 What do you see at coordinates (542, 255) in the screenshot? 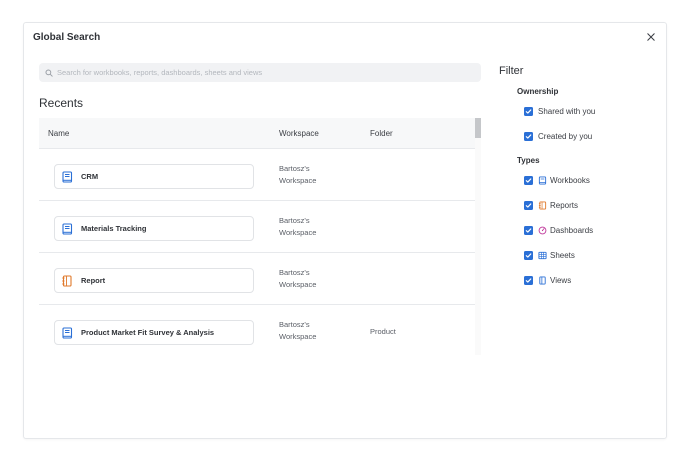
I see `sheet-icon` at bounding box center [542, 255].